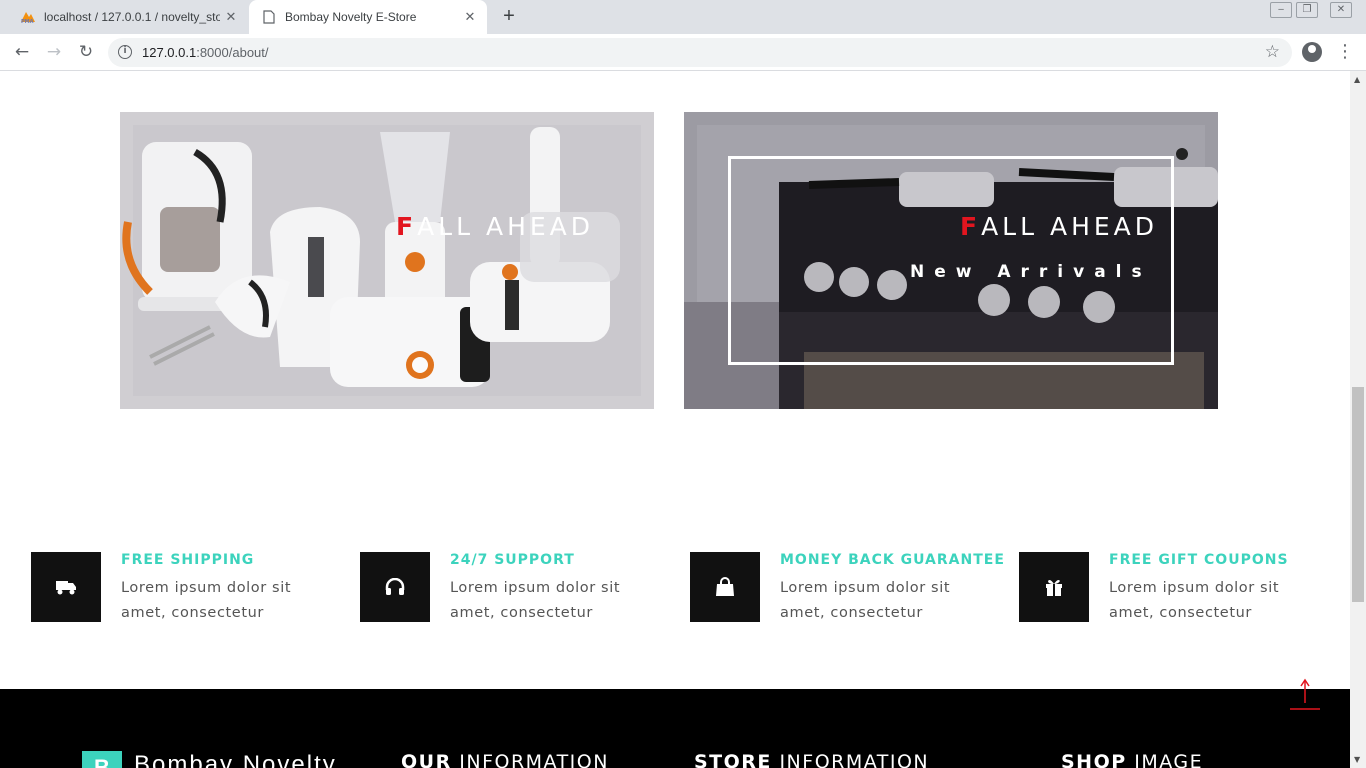 The height and width of the screenshot is (768, 1366). I want to click on back-button: ←, so click(22, 53).